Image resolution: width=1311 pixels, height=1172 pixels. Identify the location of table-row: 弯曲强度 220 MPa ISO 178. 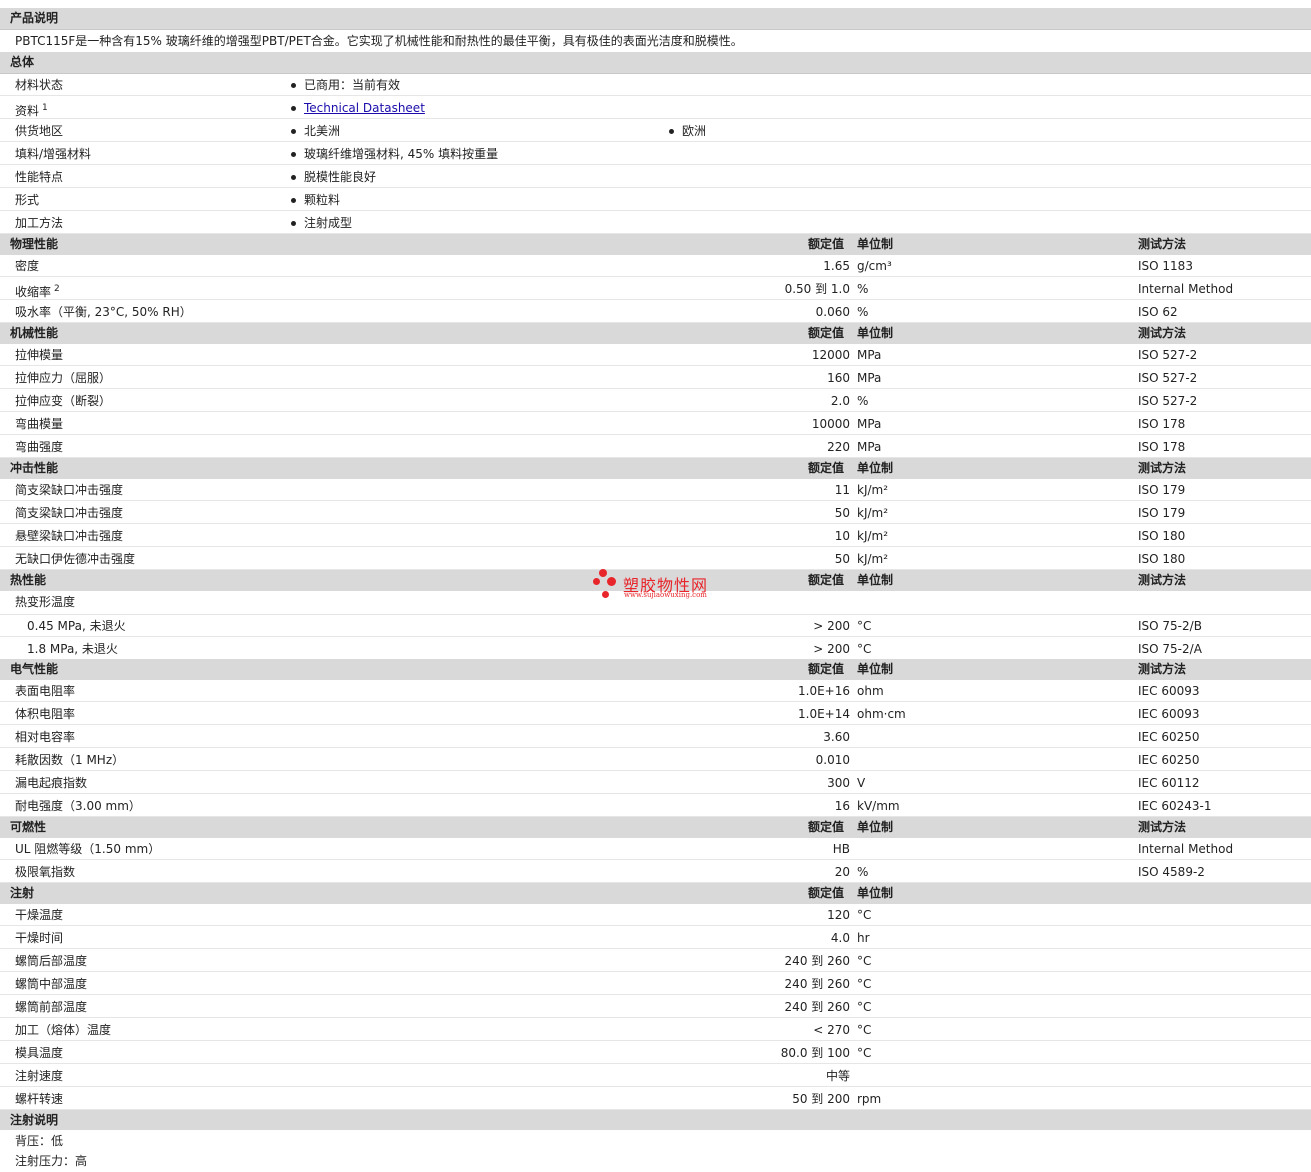
(655, 447).